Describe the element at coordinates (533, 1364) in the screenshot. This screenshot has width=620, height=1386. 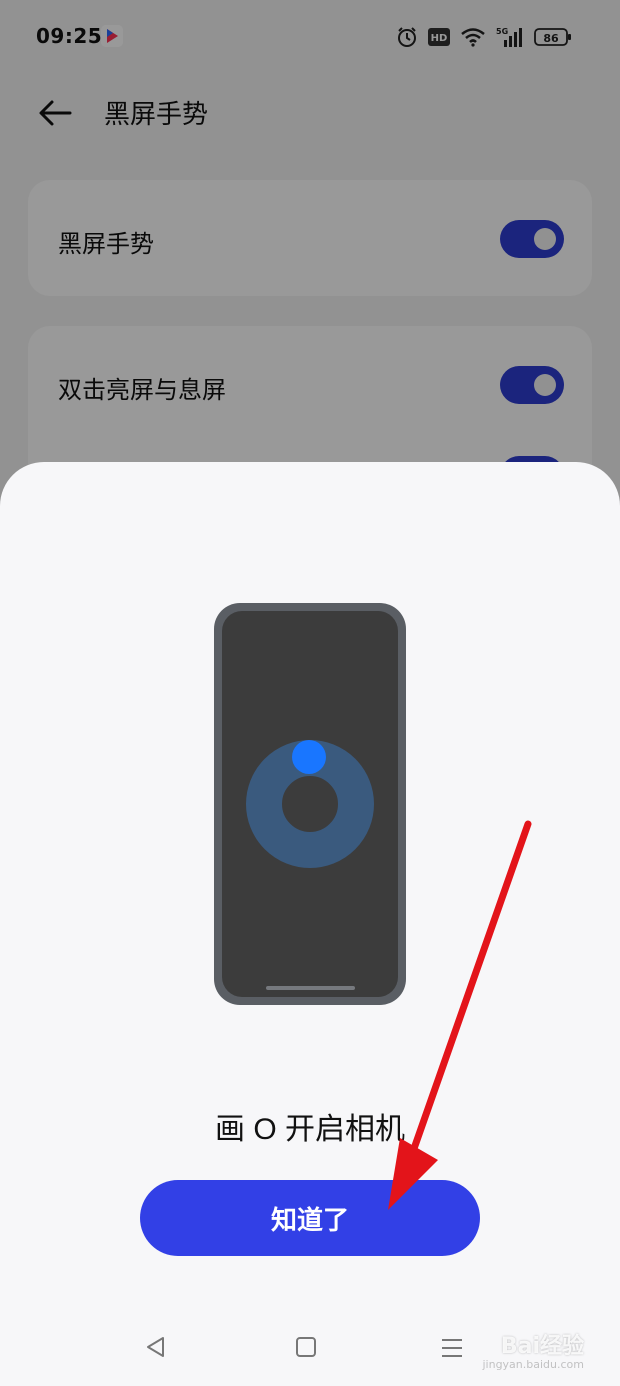
I see `watermark-url: jingyan.baidu.com` at that location.